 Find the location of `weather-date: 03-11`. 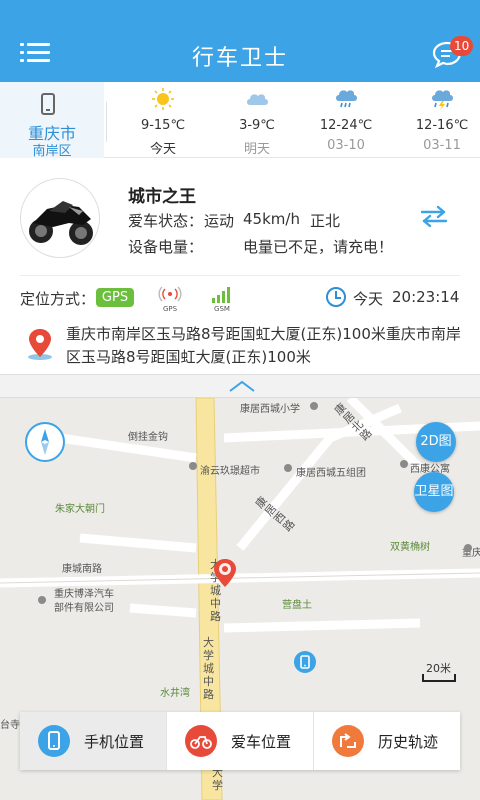

weather-date: 03-11 is located at coordinates (442, 145).